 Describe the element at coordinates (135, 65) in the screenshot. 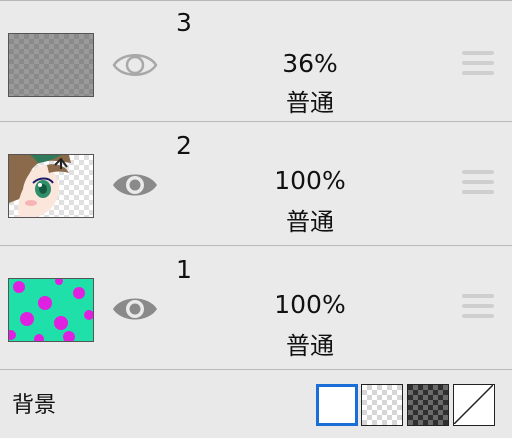

I see `eye-hidden-icon` at that location.